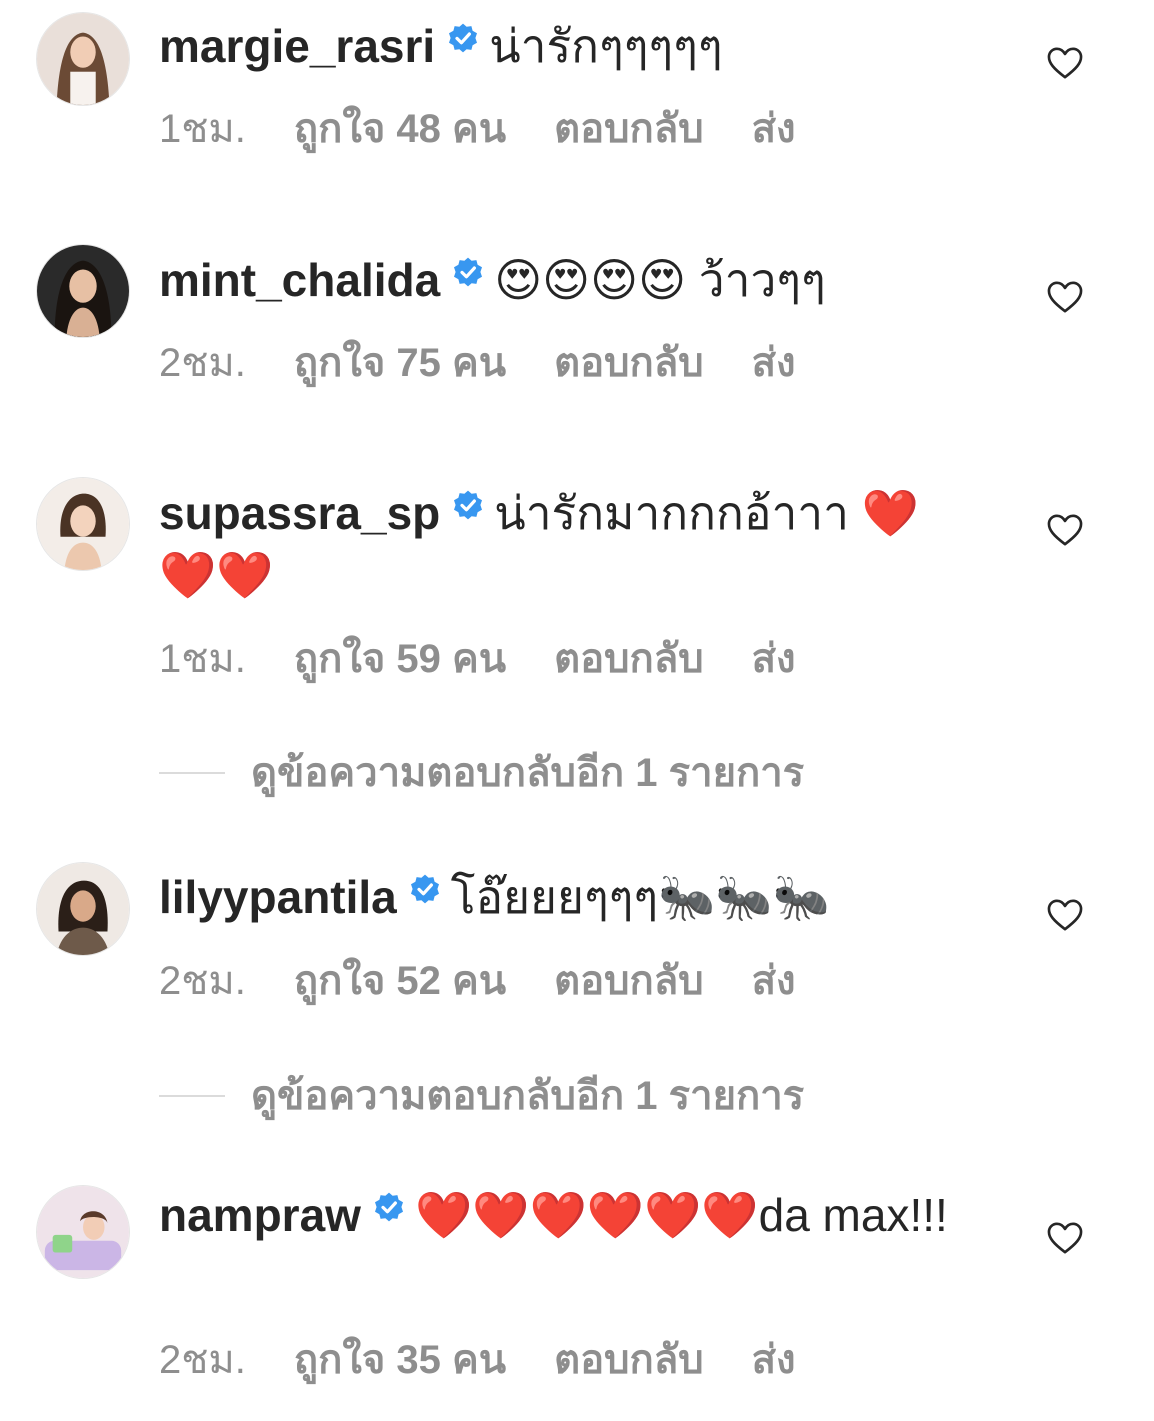 The height and width of the screenshot is (1421, 1154). Describe the element at coordinates (260, 1215) in the screenshot. I see `username: nampraw` at that location.